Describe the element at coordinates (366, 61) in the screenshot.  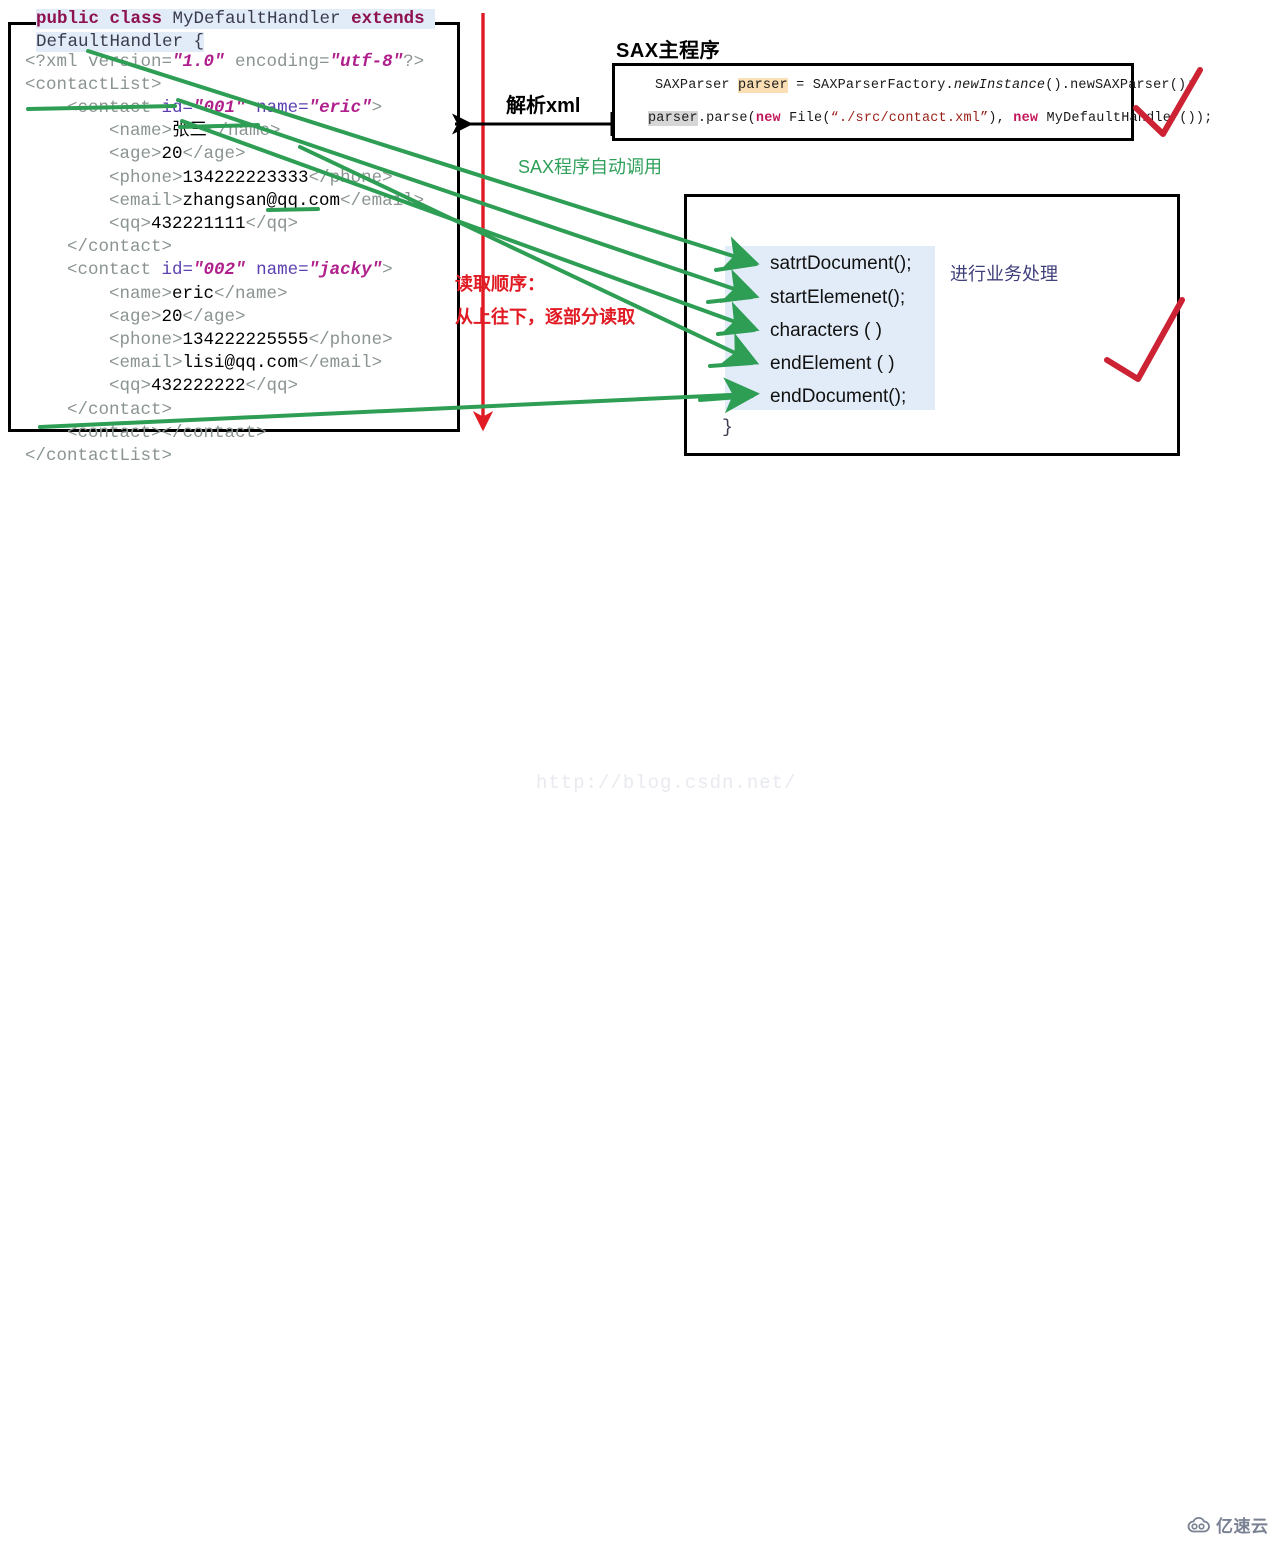
I see `xml-token: "utf-8"` at that location.